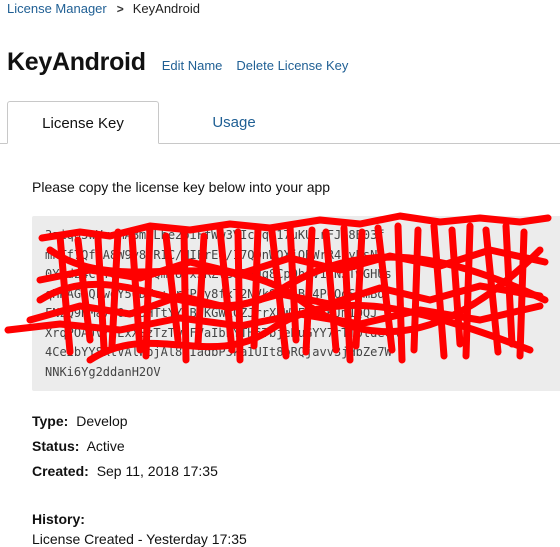 This screenshot has height=547, width=560. I want to click on tab-usage: Usage, so click(234, 122).